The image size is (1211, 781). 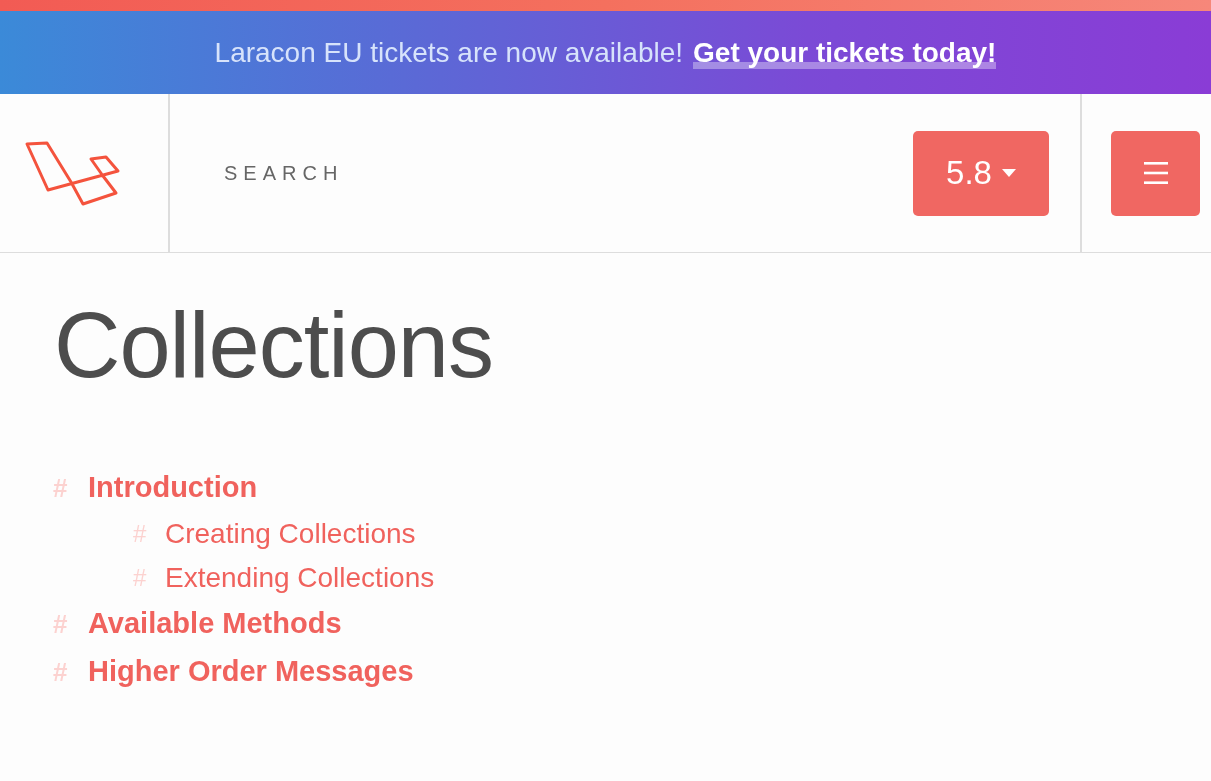 I want to click on toc-link: Creating Collections, so click(x=290, y=534).